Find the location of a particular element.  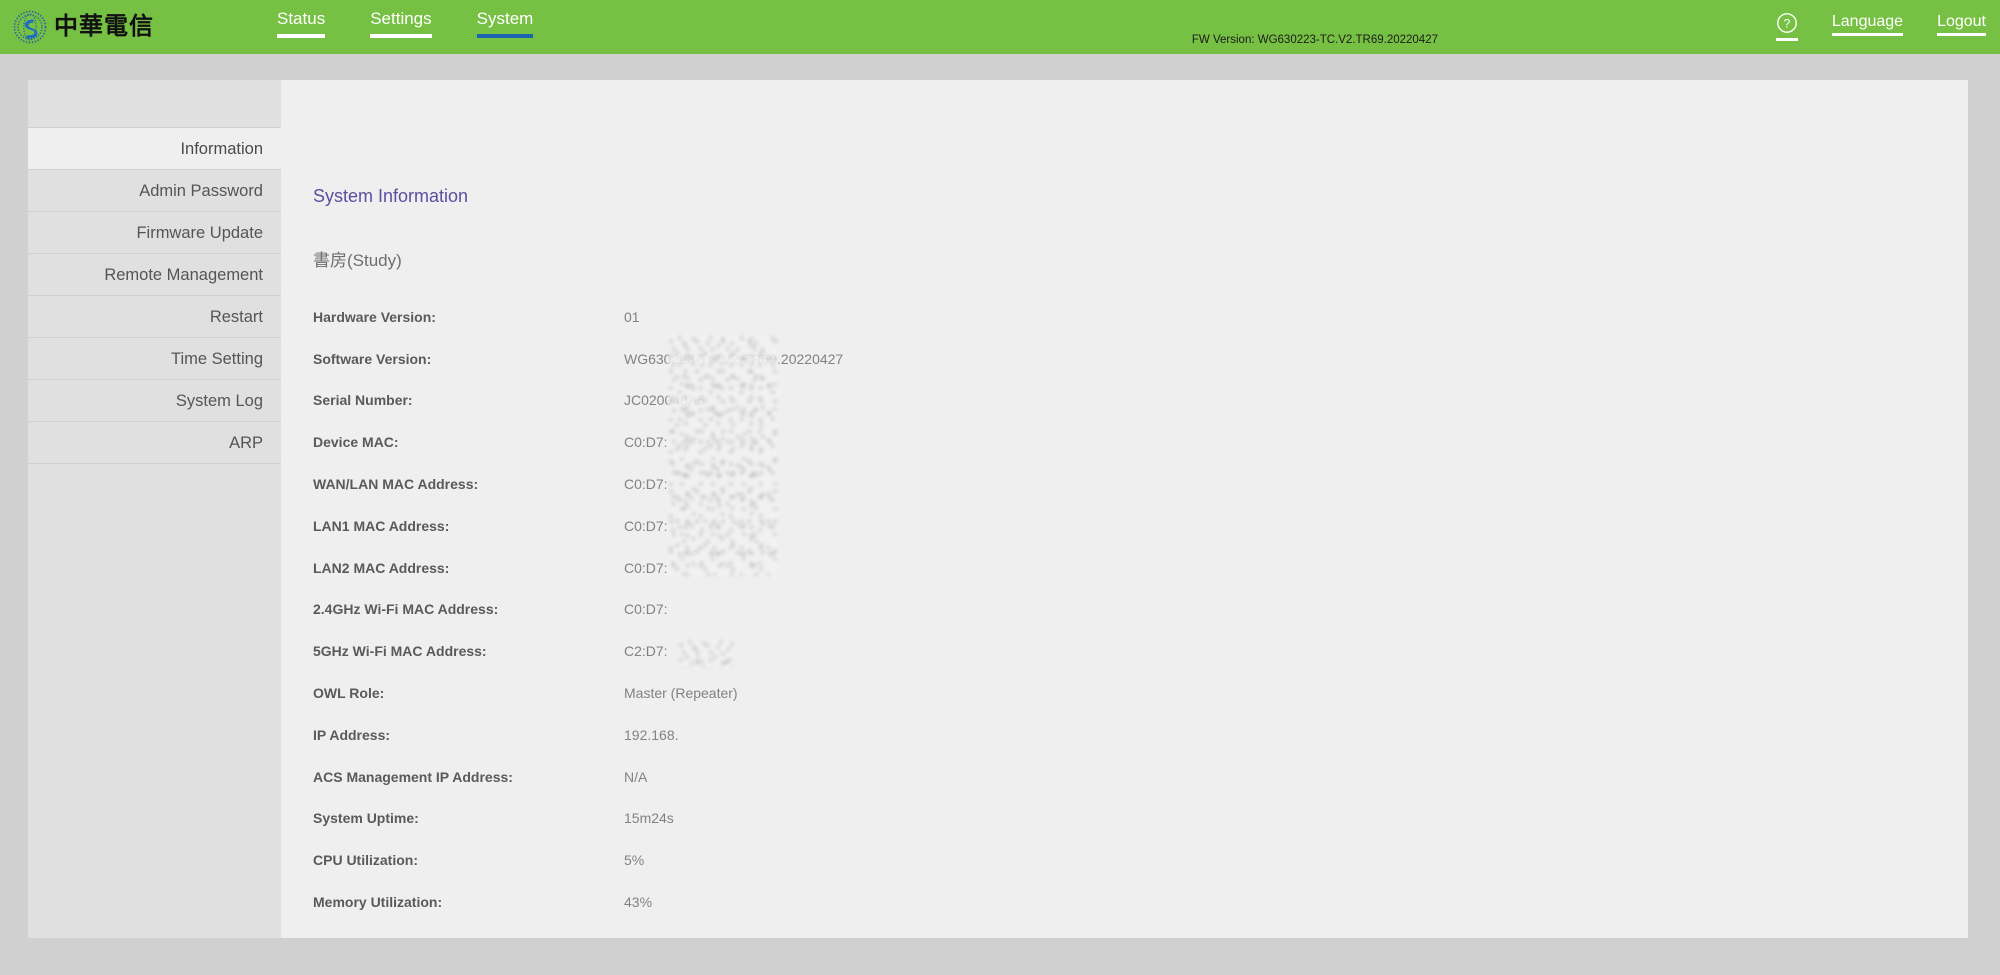

table-row: Serial Number: JC020048A6 is located at coordinates (763, 401).